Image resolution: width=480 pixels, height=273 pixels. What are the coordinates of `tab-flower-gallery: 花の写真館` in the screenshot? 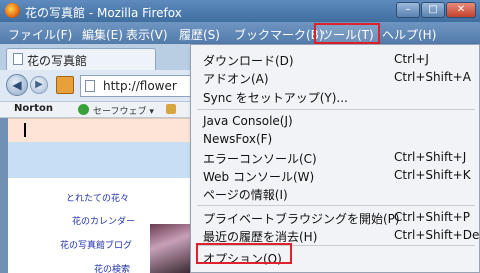 It's located at (81, 59).